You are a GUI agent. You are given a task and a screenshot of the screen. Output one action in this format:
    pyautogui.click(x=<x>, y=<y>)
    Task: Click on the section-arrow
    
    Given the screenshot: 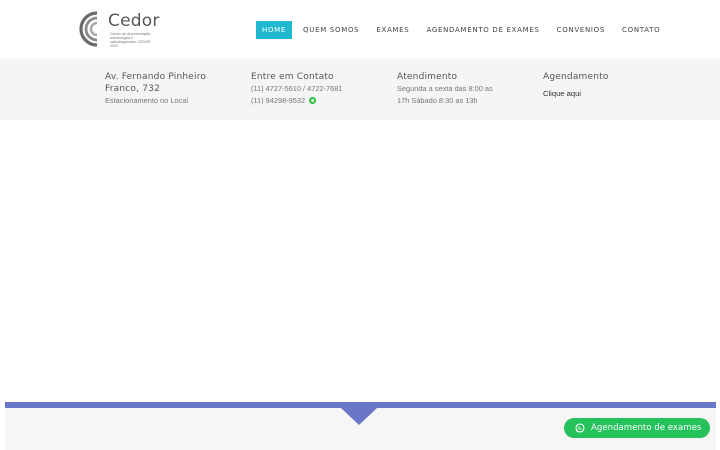 What is the action you would take?
    pyautogui.click(x=359, y=416)
    